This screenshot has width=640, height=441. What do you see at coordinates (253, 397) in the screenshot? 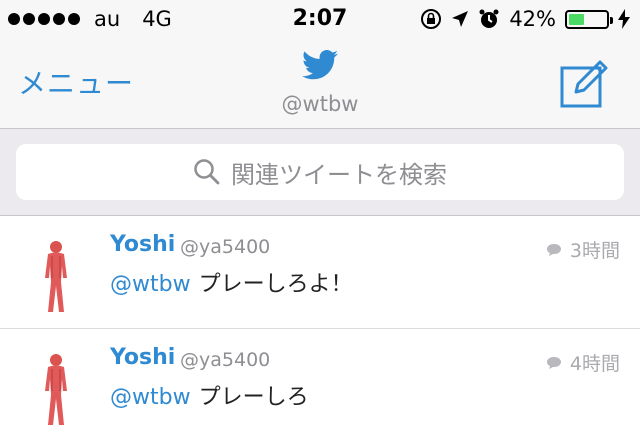
I see `tweet-message: プレーしろ` at bounding box center [253, 397].